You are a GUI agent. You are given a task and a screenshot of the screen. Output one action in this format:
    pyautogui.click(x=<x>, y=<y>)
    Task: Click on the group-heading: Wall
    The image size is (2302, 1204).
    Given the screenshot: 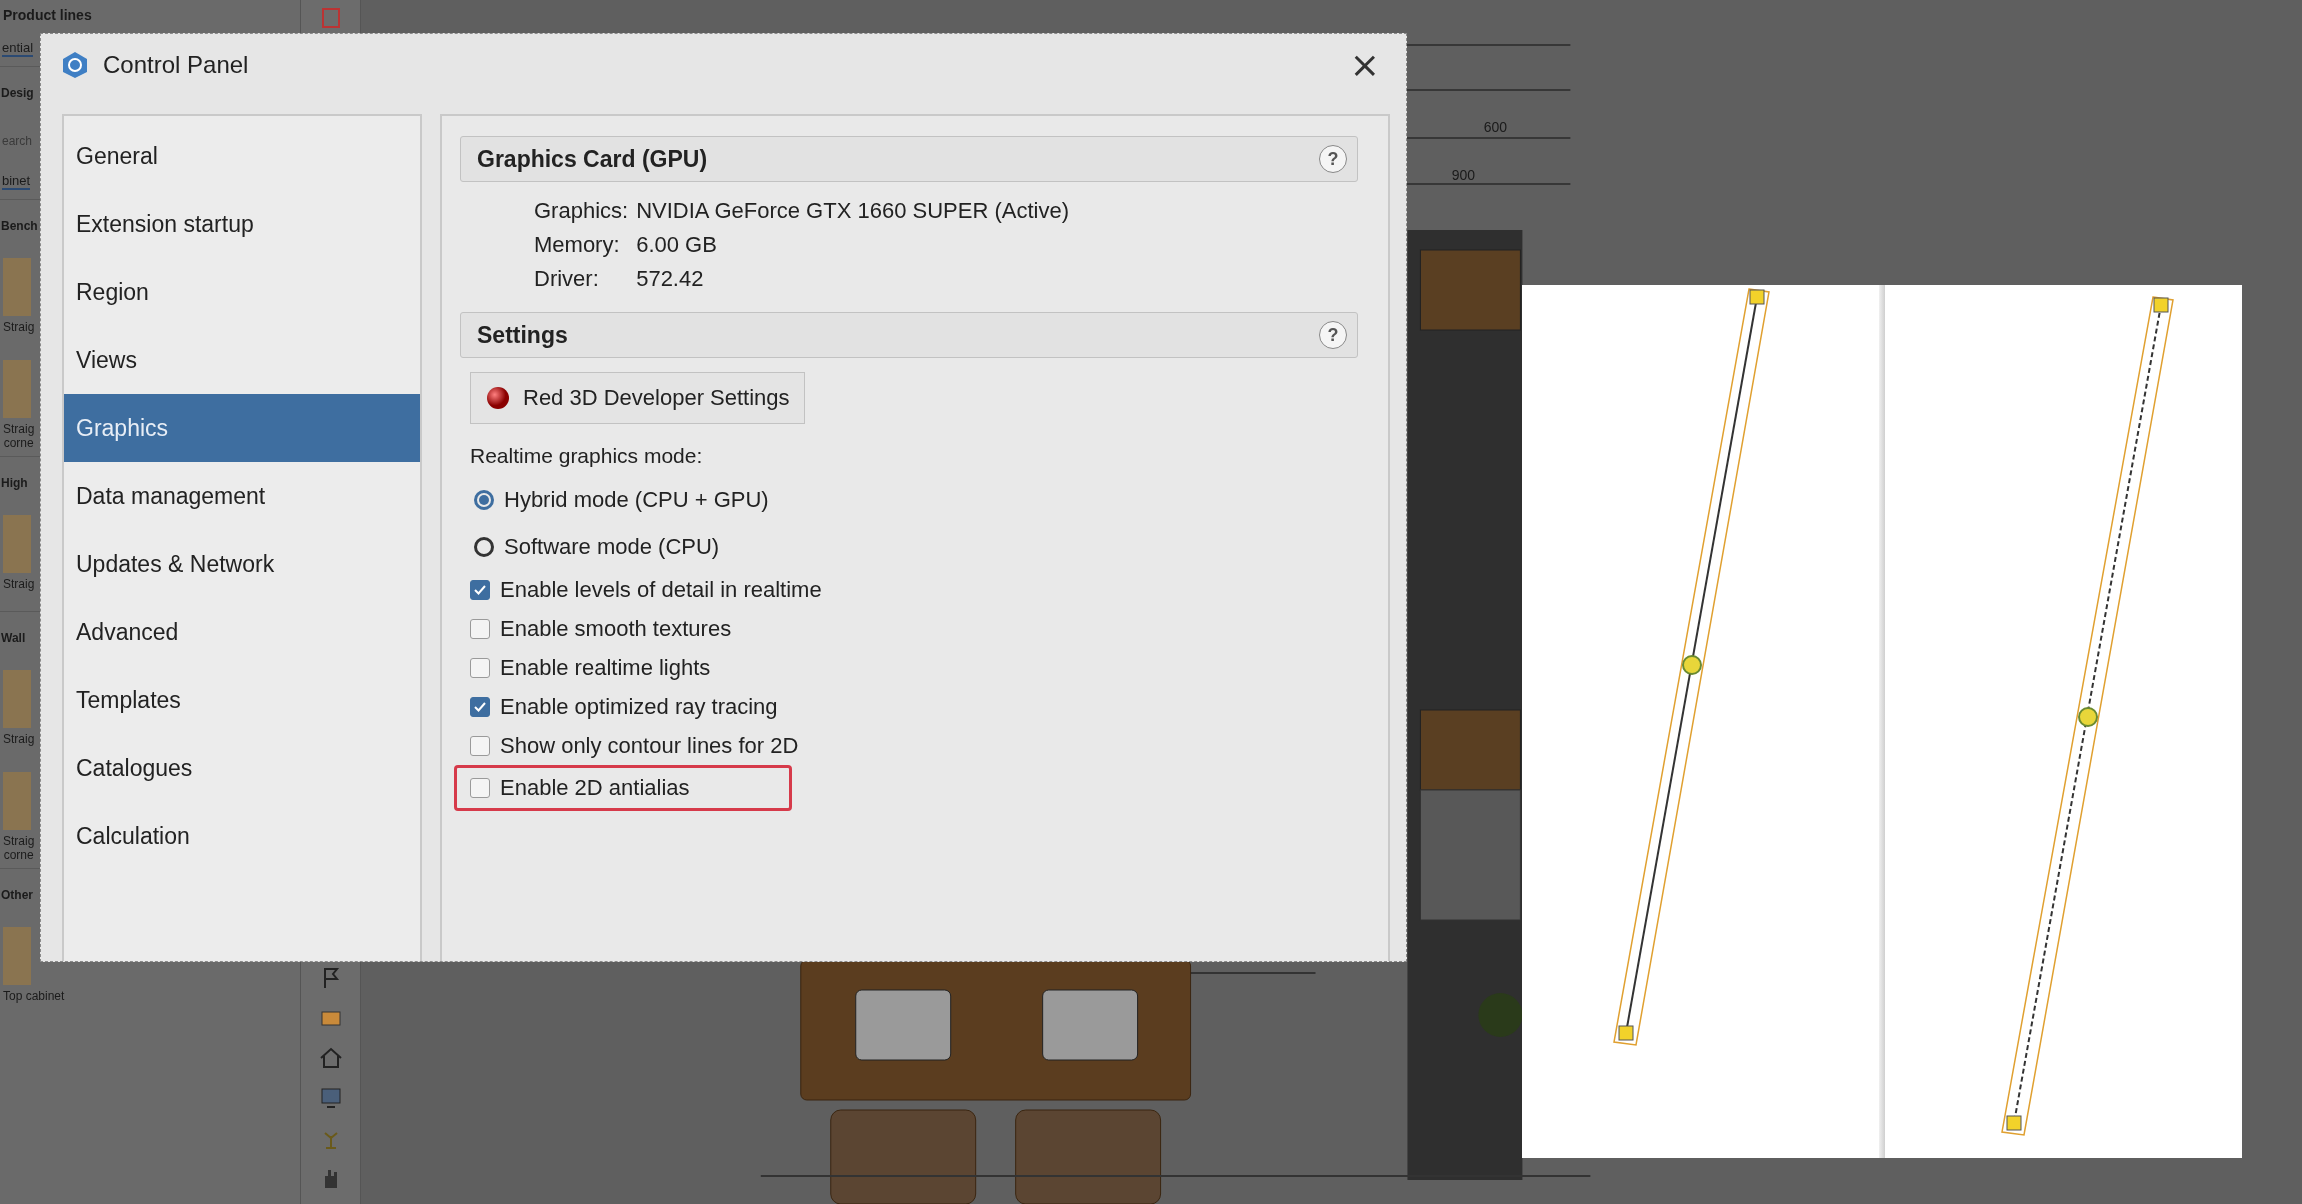 What is the action you would take?
    pyautogui.click(x=13, y=638)
    